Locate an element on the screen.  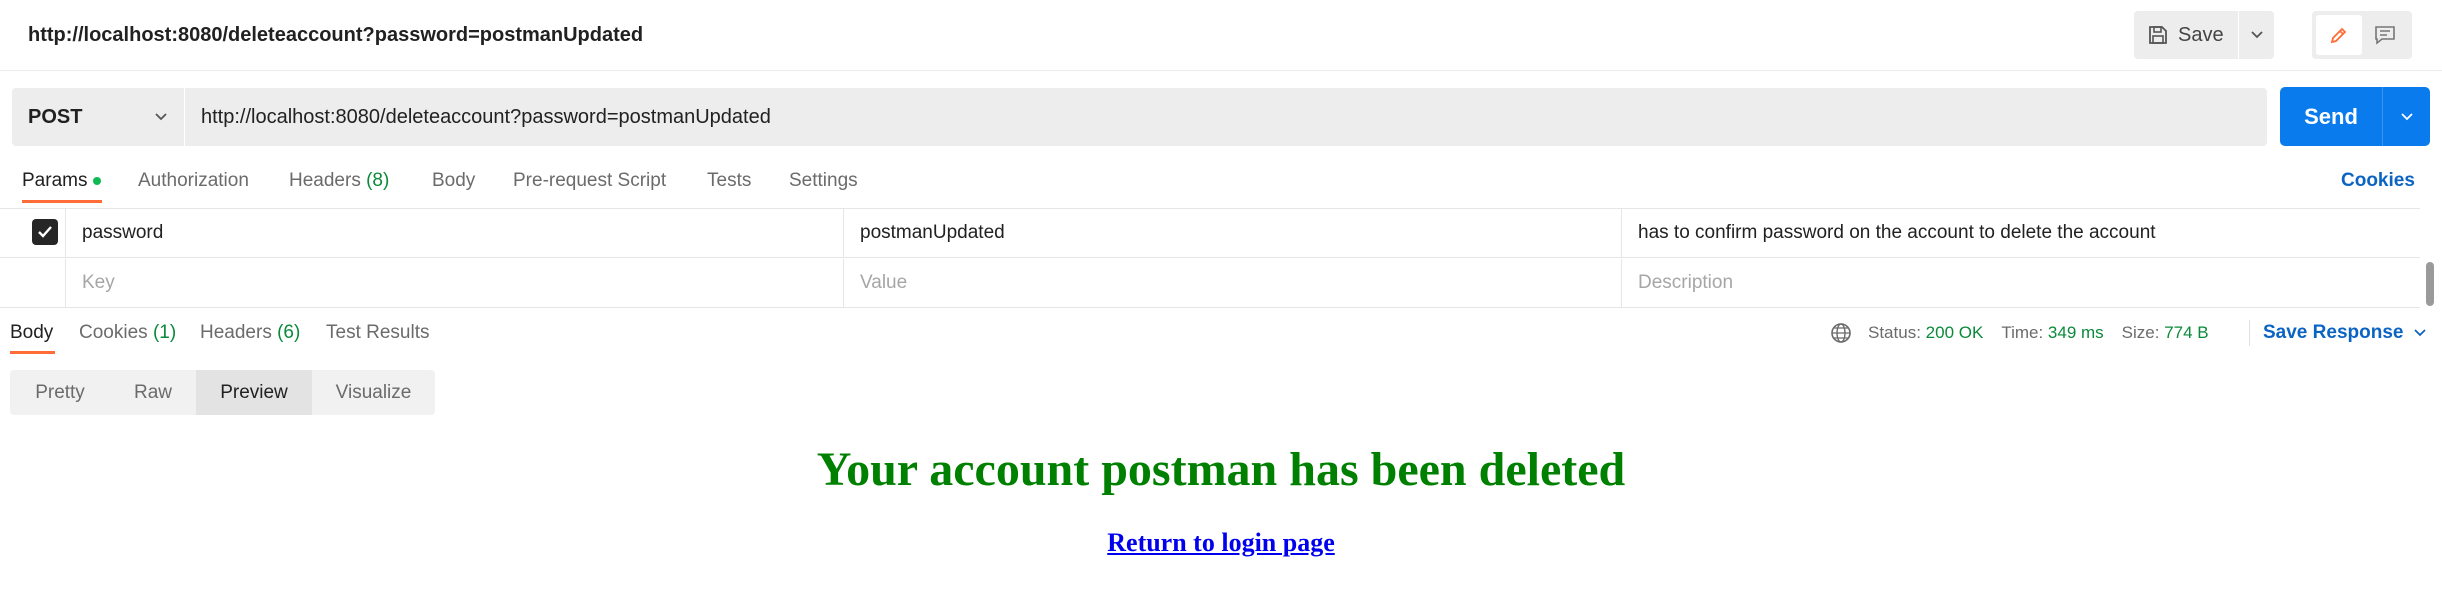
pencil-icon is located at coordinates (2338, 35).